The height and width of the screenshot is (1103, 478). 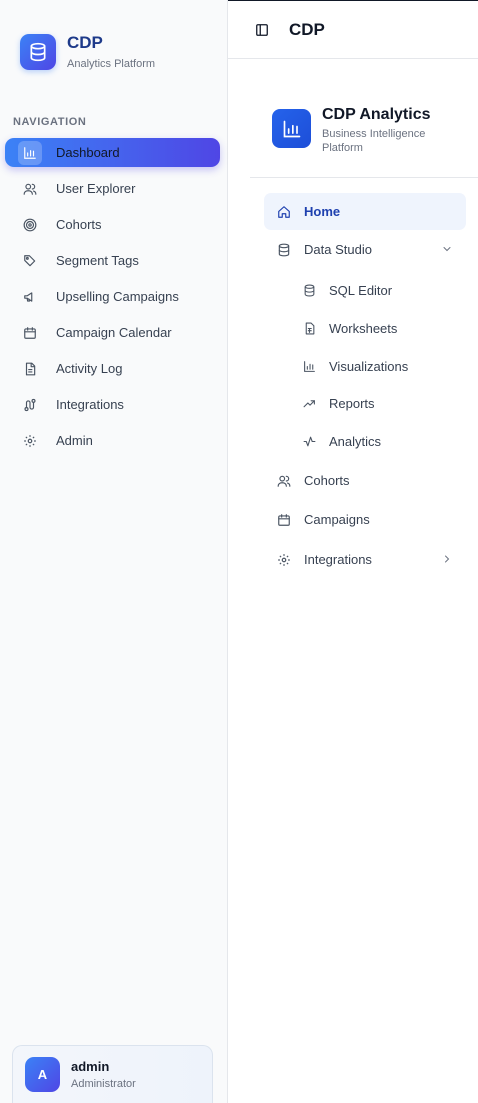 I want to click on target-icon, so click(x=30, y=225).